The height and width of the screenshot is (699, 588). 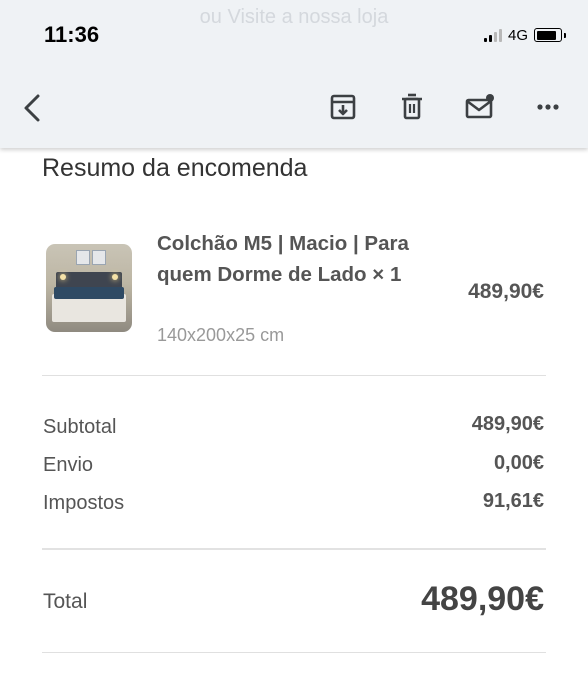 What do you see at coordinates (518, 463) in the screenshot?
I see `shipping-value: 0,00€` at bounding box center [518, 463].